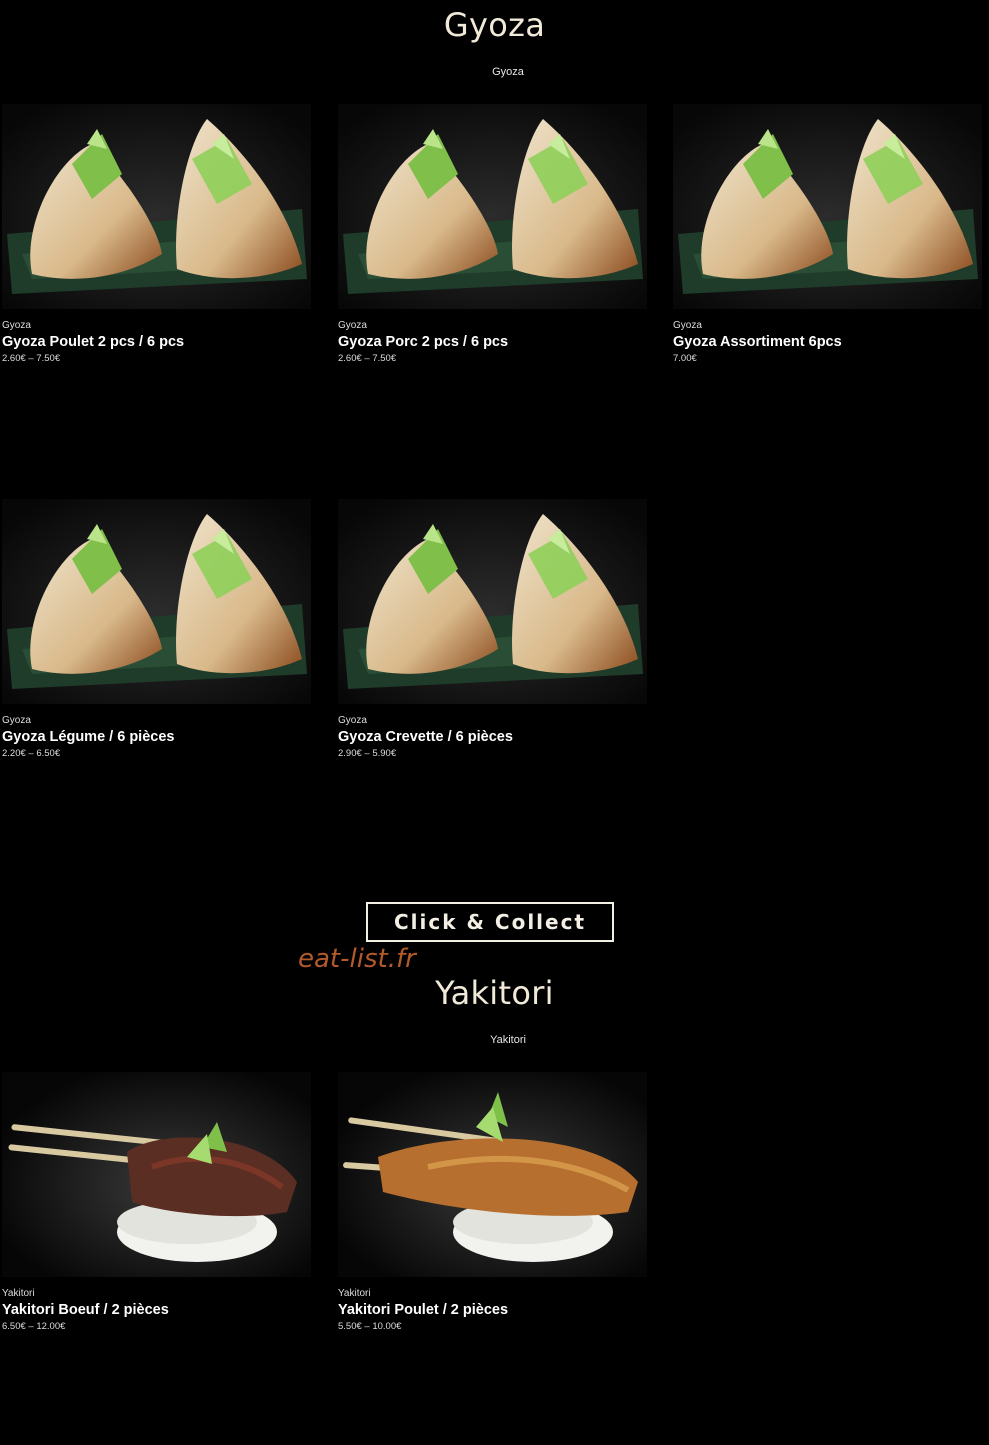 The height and width of the screenshot is (1445, 989). I want to click on product-price: 7.00€, so click(685, 358).